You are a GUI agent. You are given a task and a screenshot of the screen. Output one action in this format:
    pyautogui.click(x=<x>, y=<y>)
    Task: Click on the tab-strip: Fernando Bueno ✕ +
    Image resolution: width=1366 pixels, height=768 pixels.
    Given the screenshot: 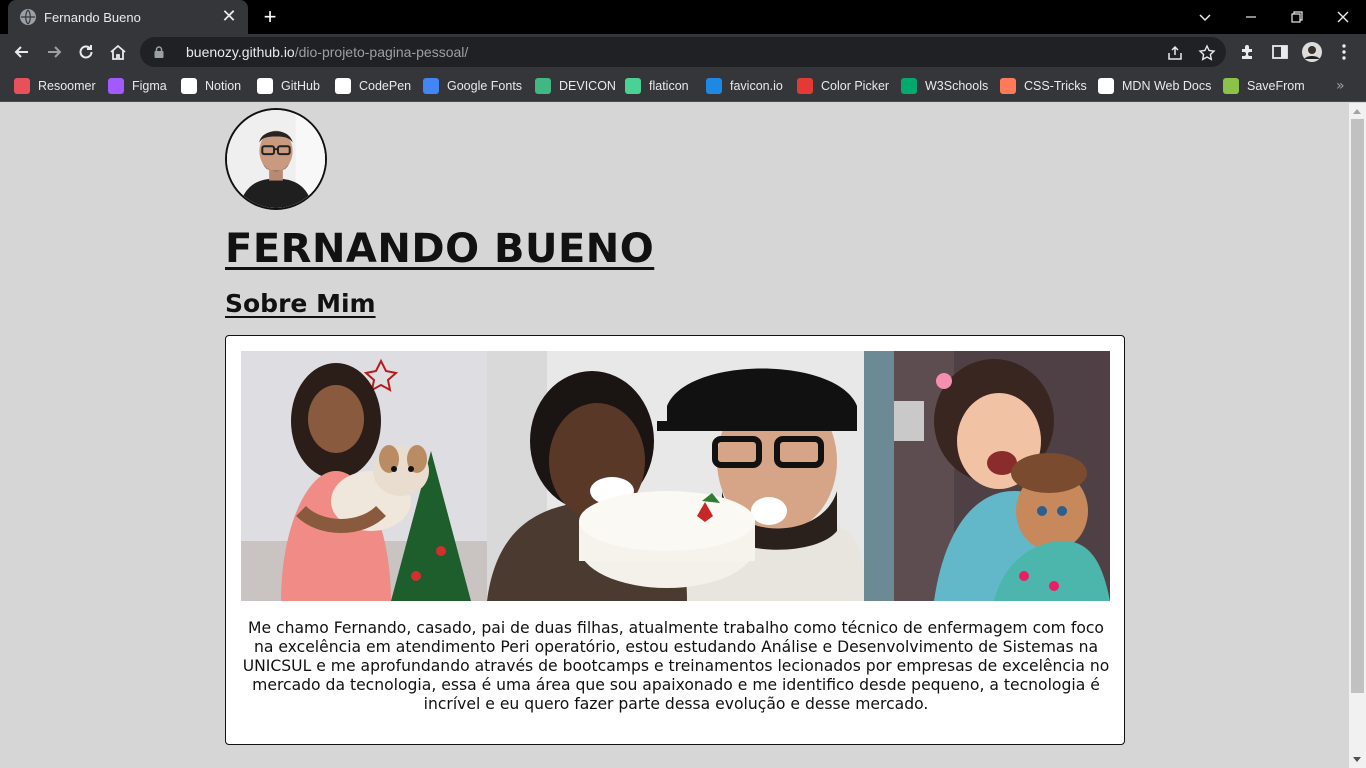 What is the action you would take?
    pyautogui.click(x=683, y=17)
    